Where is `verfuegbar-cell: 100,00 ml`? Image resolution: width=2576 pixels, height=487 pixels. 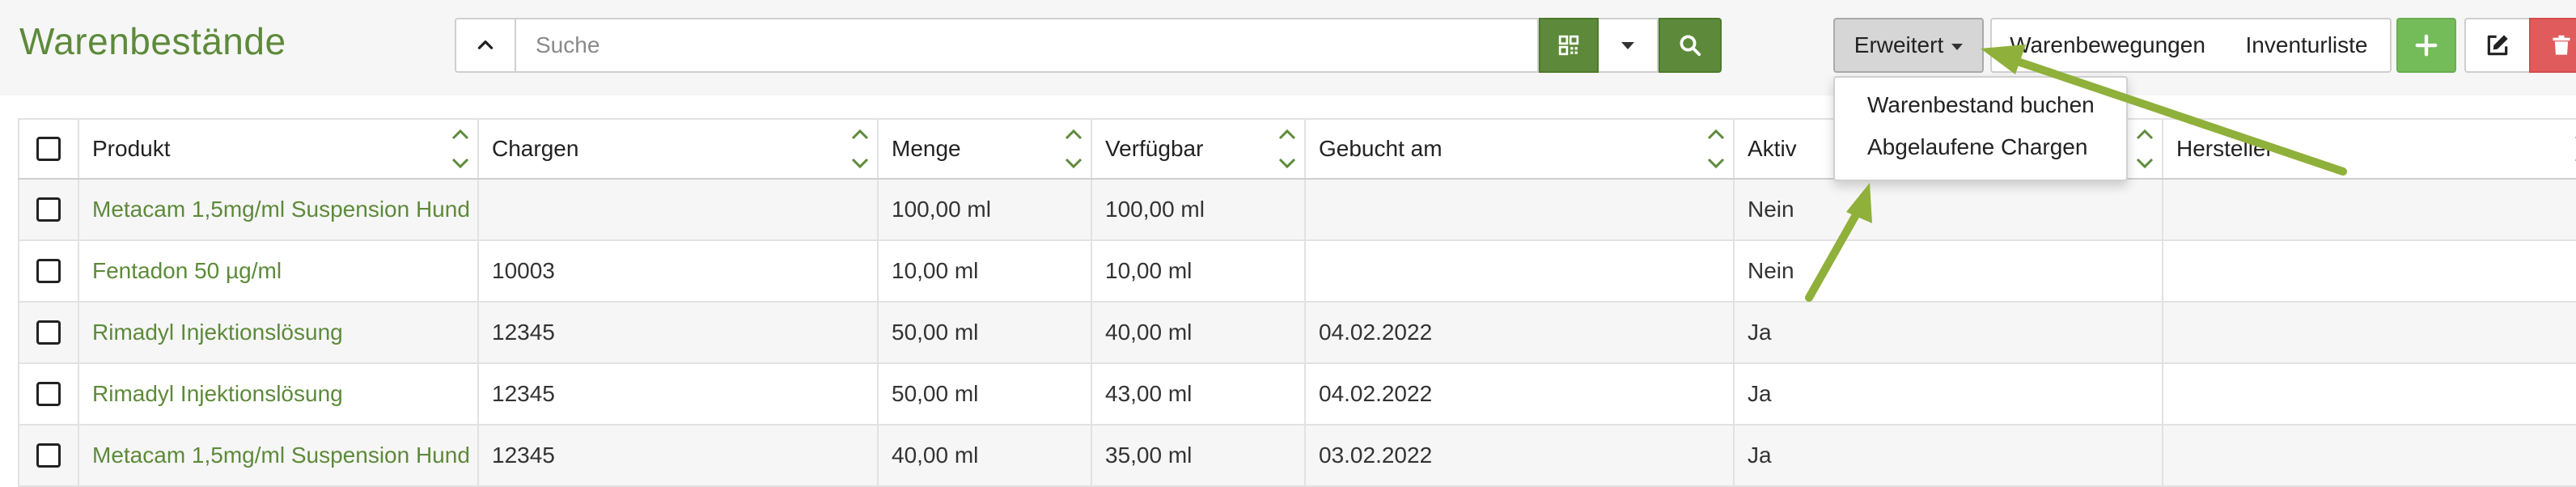
verfuegbar-cell: 100,00 ml is located at coordinates (1197, 210).